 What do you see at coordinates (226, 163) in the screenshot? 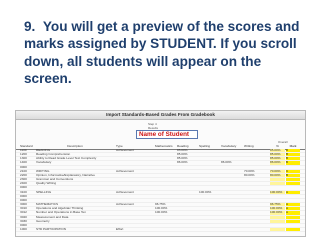
I see `cell-vocab: 86.00%` at bounding box center [226, 163].